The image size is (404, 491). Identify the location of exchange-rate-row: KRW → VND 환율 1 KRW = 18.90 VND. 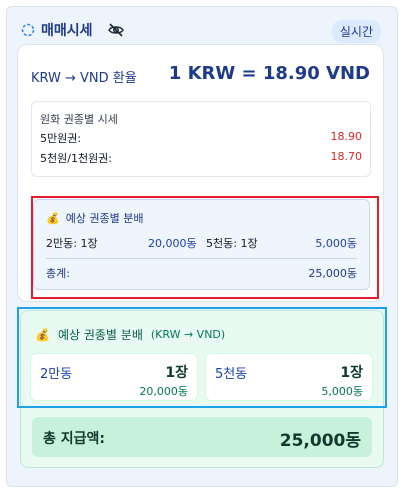
(200, 75).